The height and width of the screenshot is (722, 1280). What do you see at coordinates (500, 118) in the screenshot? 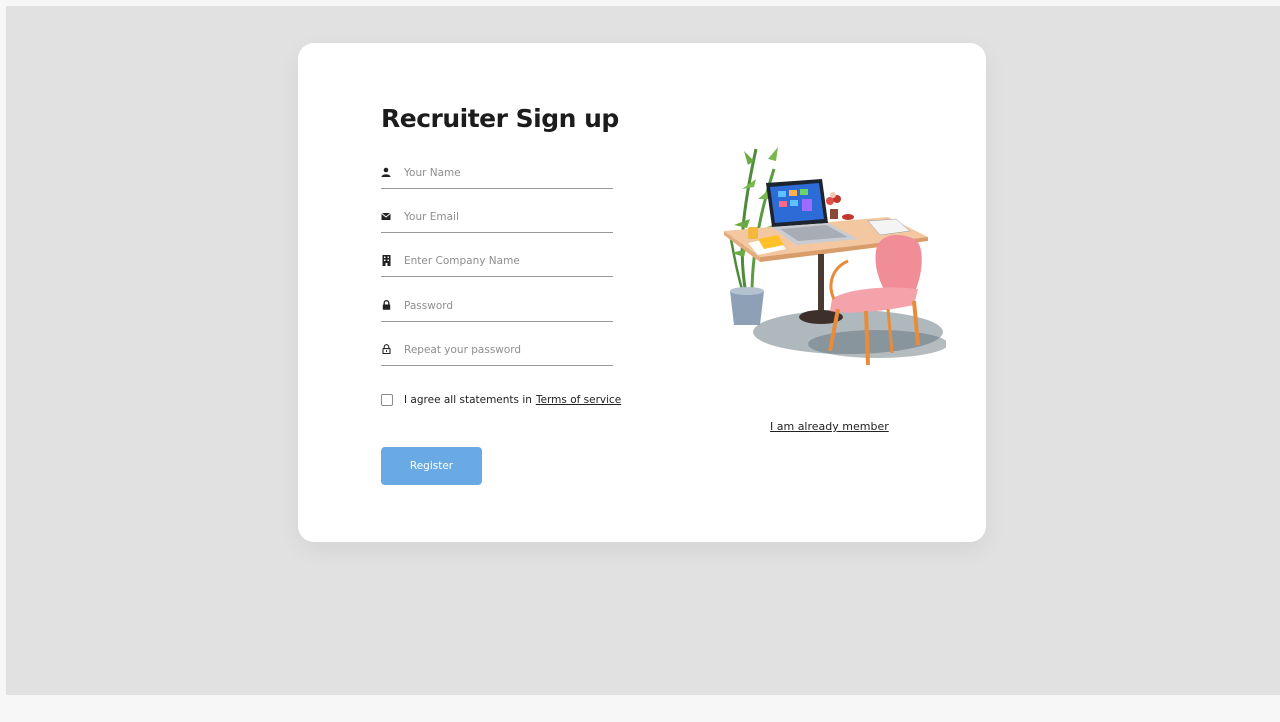
I see `page-title: Recruiter Sign up` at bounding box center [500, 118].